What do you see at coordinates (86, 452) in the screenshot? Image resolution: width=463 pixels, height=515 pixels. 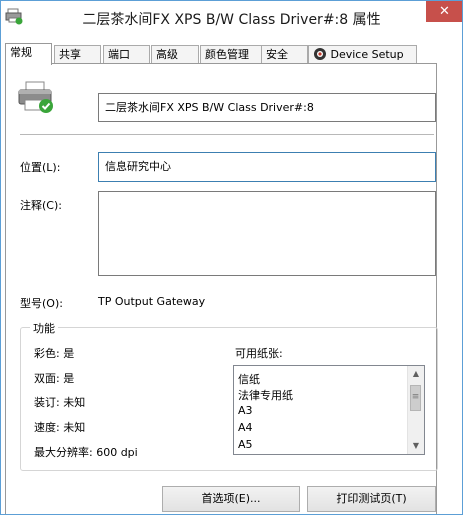 I see `resolution-feature: 最大分辨率: 600 dpi` at bounding box center [86, 452].